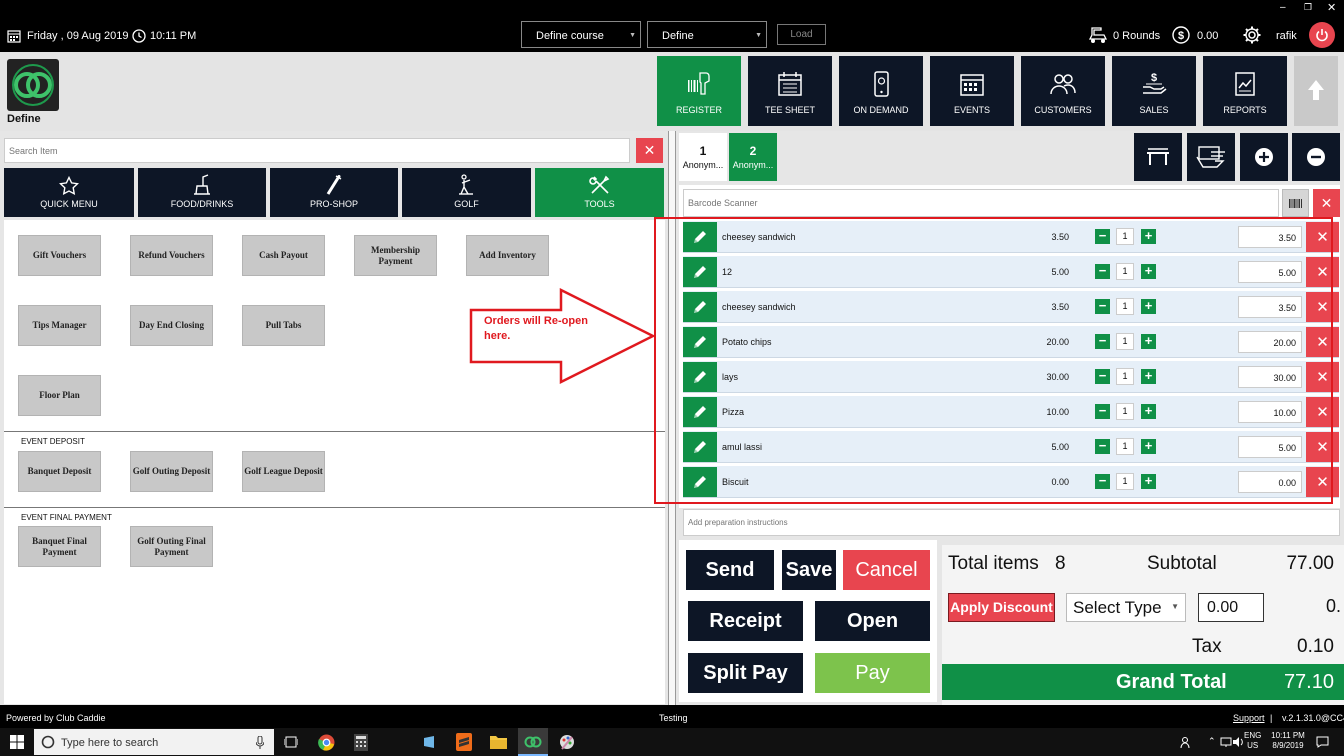  Describe the element at coordinates (536, 329) in the screenshot. I see `annotation-text: Orders will Re-open here.` at that location.